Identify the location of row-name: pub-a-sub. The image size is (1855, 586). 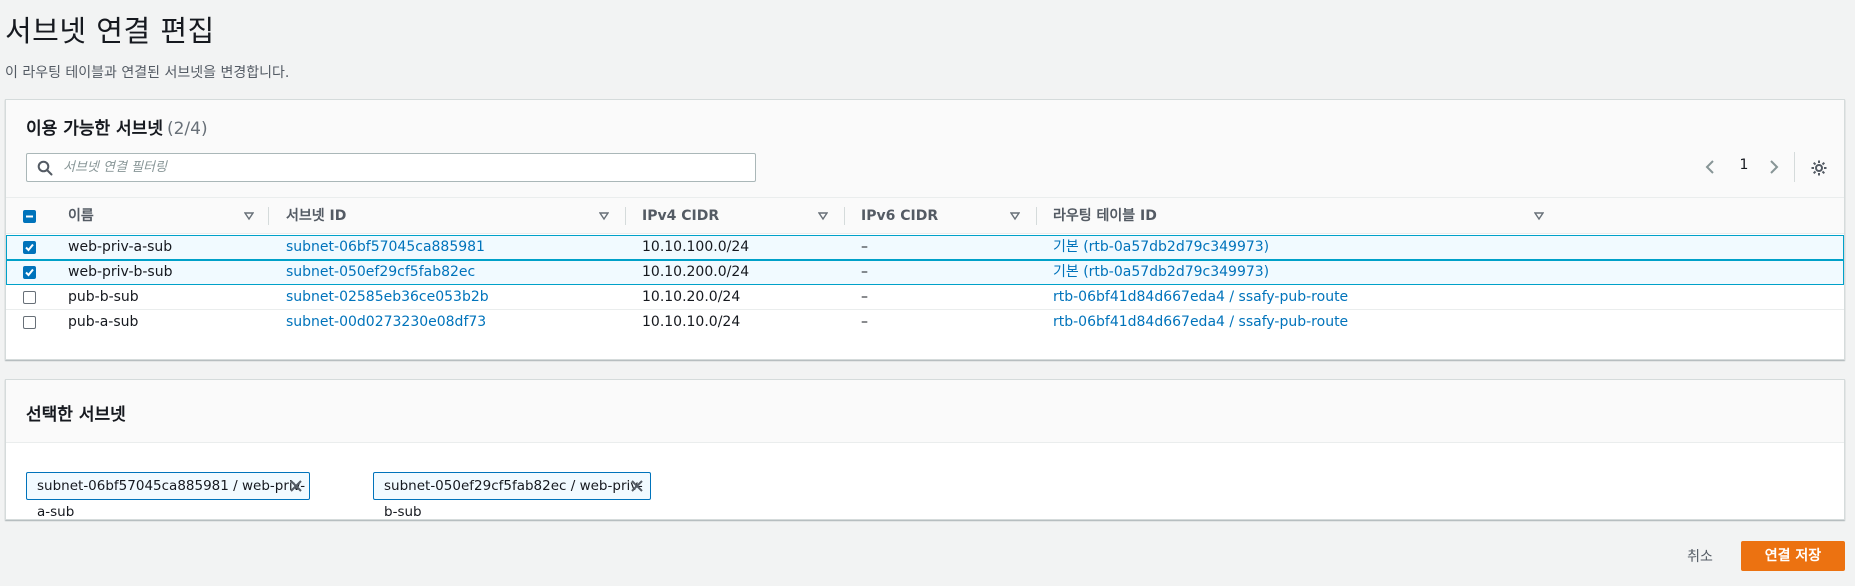
(103, 322).